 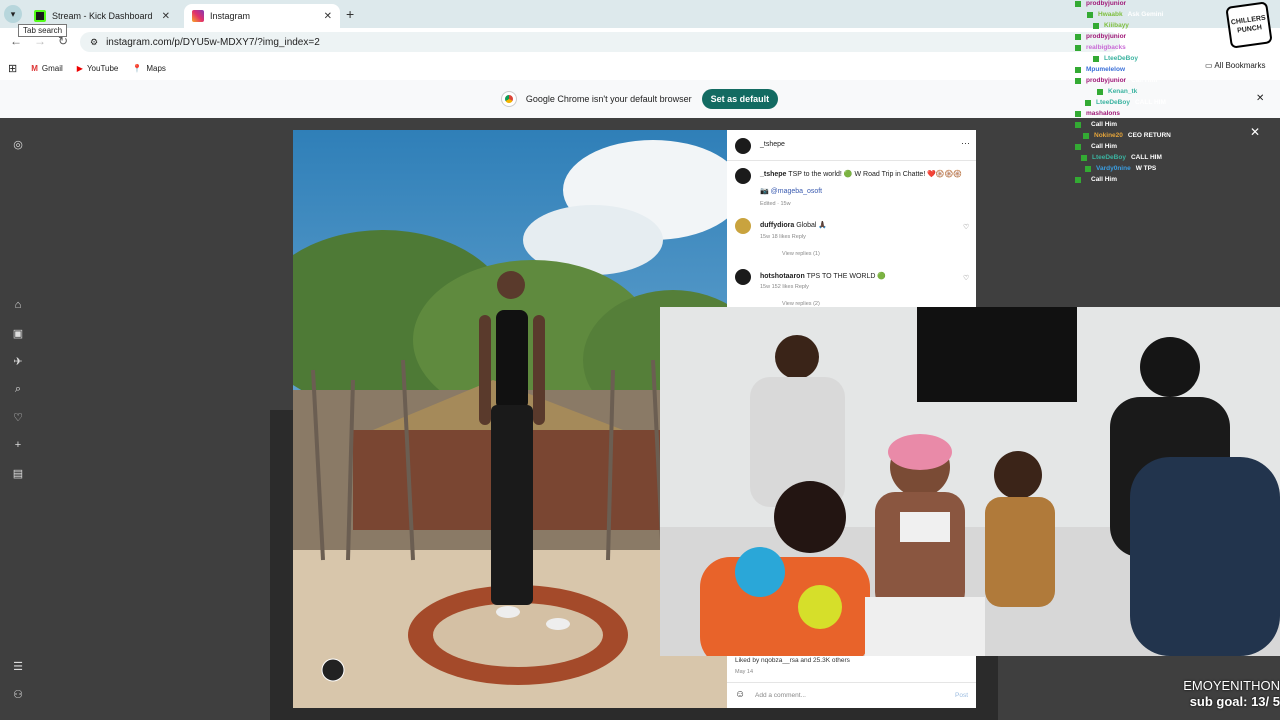 What do you see at coordinates (744, 672) in the screenshot?
I see `post-date: May 14` at bounding box center [744, 672].